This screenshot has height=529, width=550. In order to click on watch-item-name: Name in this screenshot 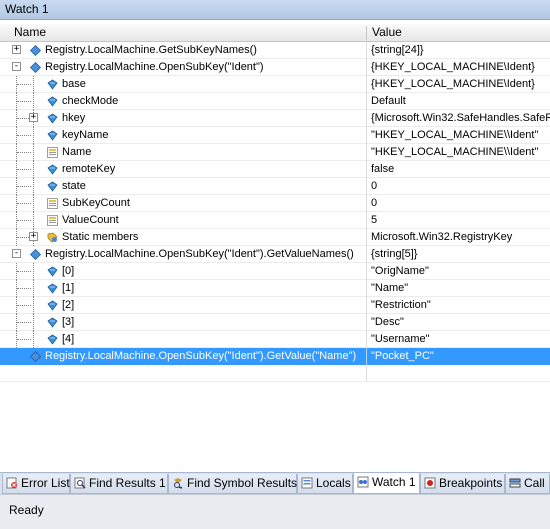, I will do `click(76, 152)`.